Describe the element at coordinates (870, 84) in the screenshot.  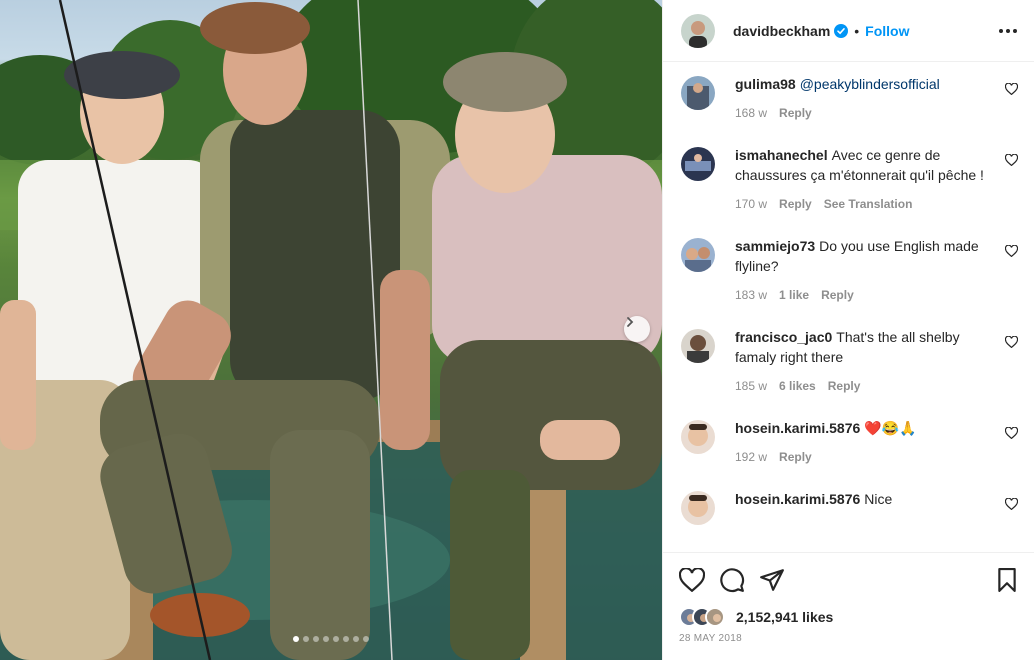
I see `comment-mention: @peakyblindersofficial` at that location.